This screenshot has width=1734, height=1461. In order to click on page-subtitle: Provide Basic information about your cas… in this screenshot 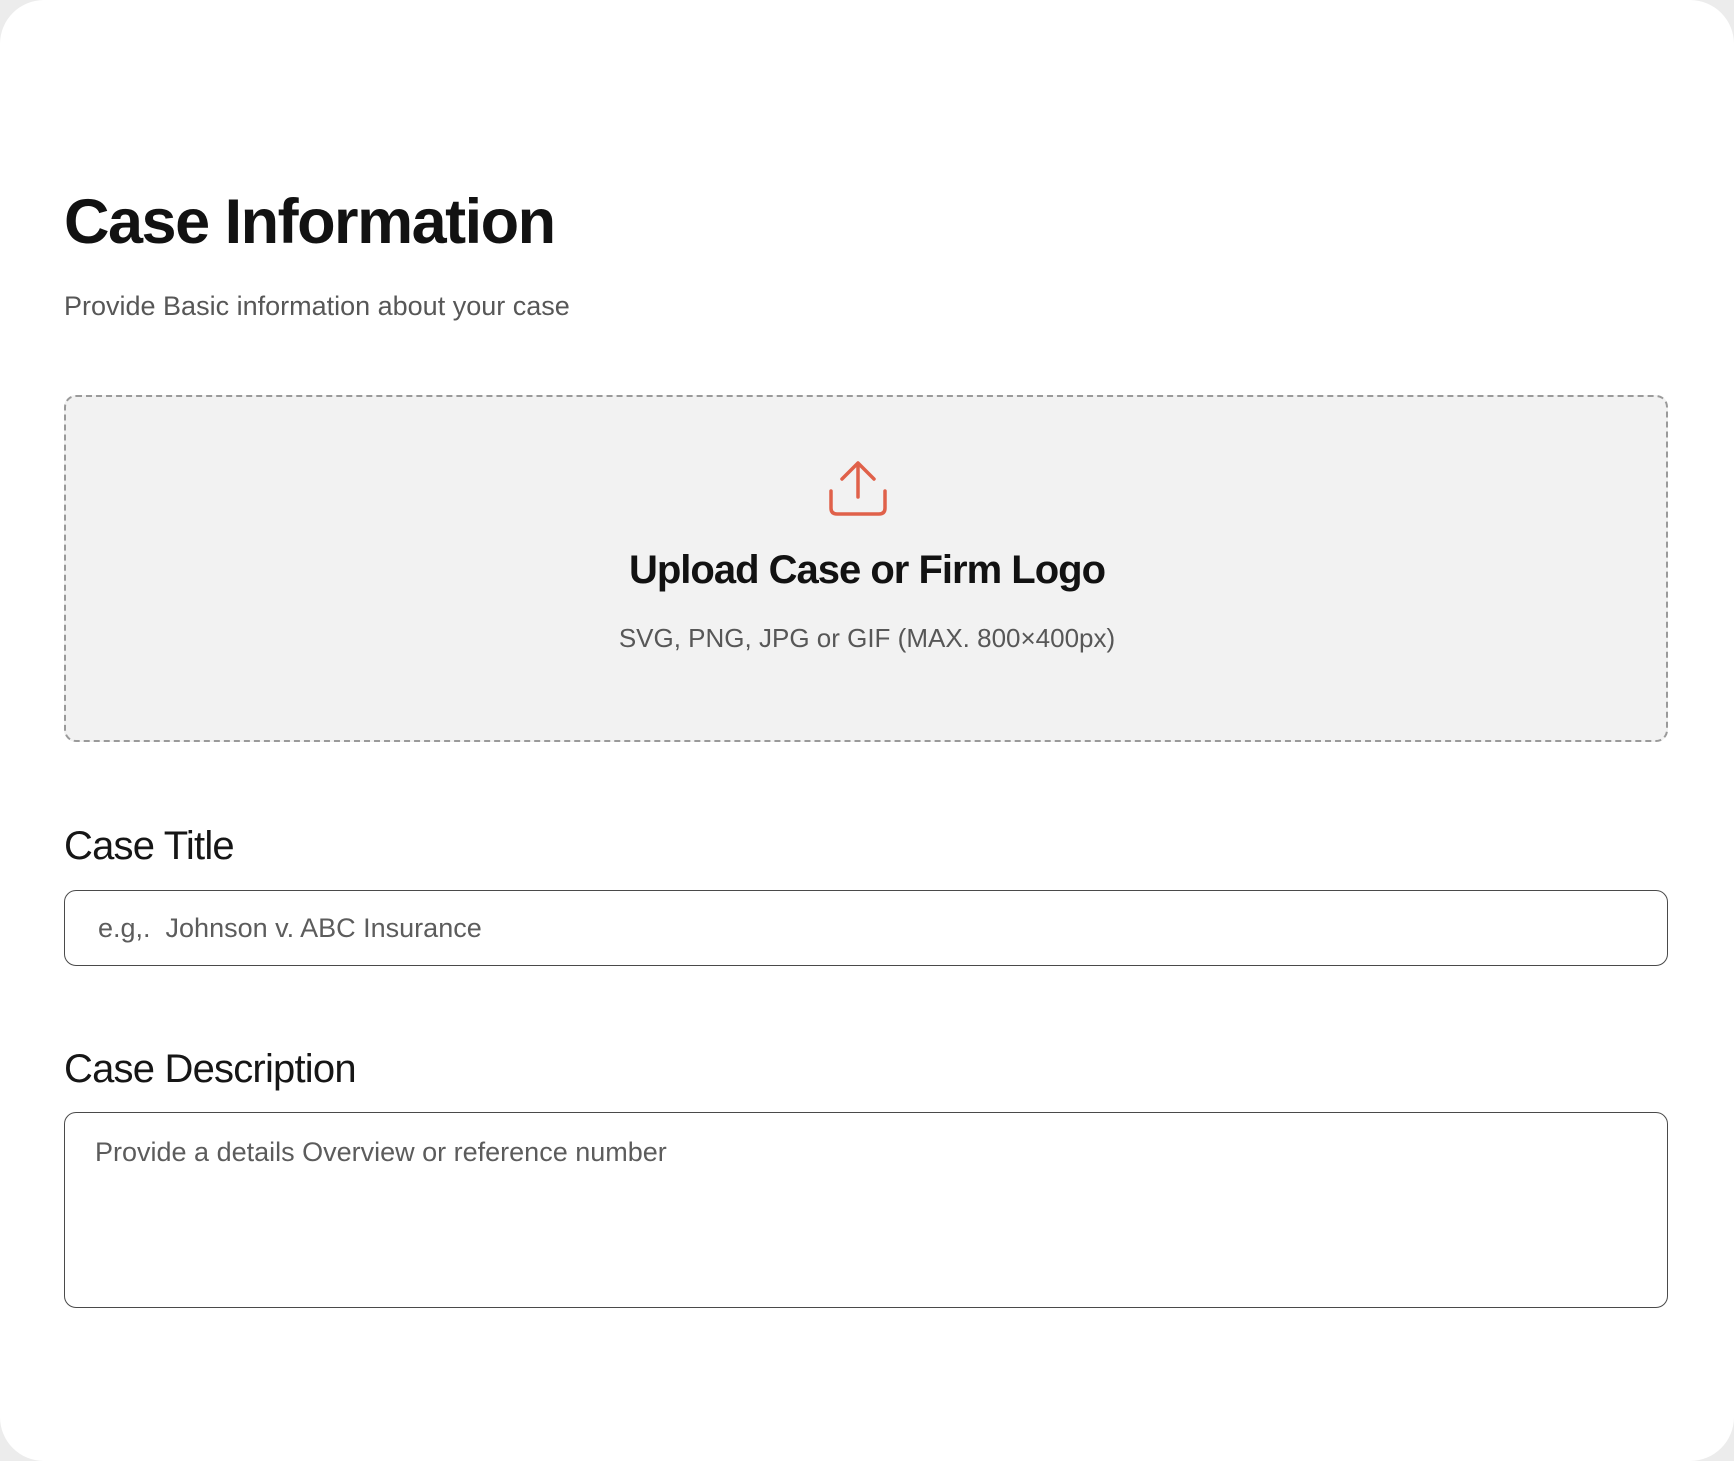, I will do `click(317, 306)`.